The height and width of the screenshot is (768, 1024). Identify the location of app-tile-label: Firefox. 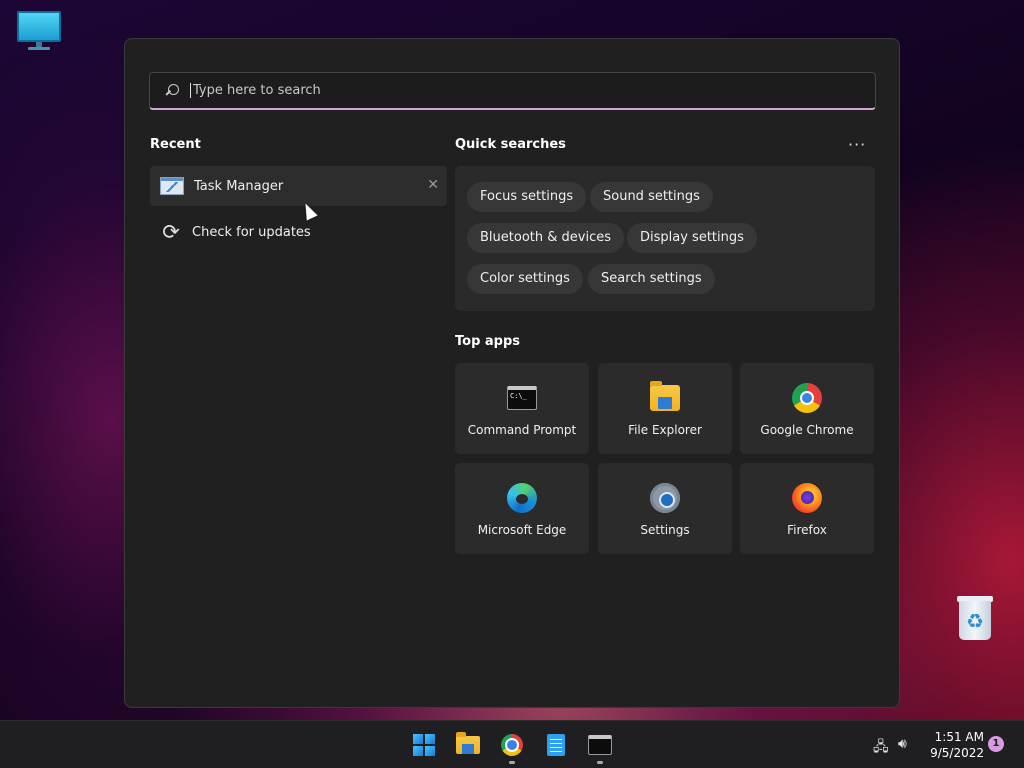
(807, 530).